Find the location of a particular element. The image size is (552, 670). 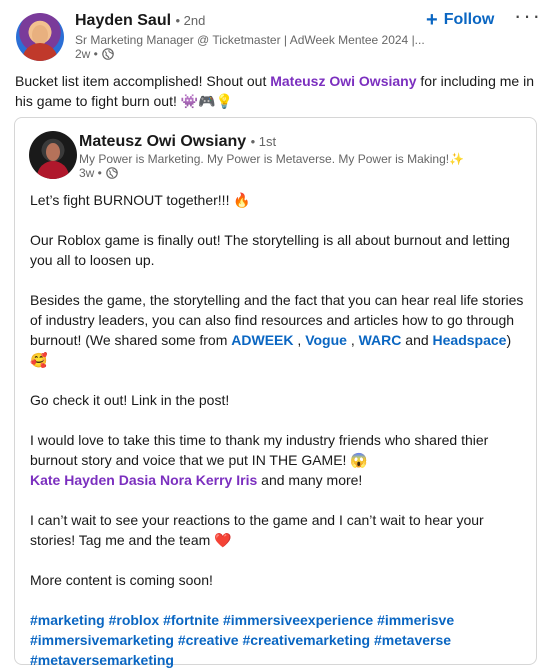

hashtag: #roblox is located at coordinates (134, 620).